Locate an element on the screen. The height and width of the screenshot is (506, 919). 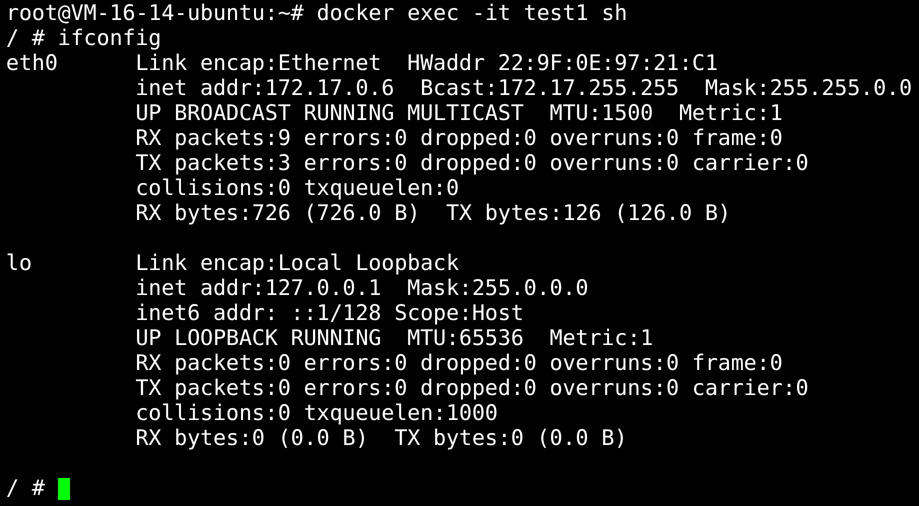
command-text: docker exec -it test1 sh is located at coordinates (472, 13).